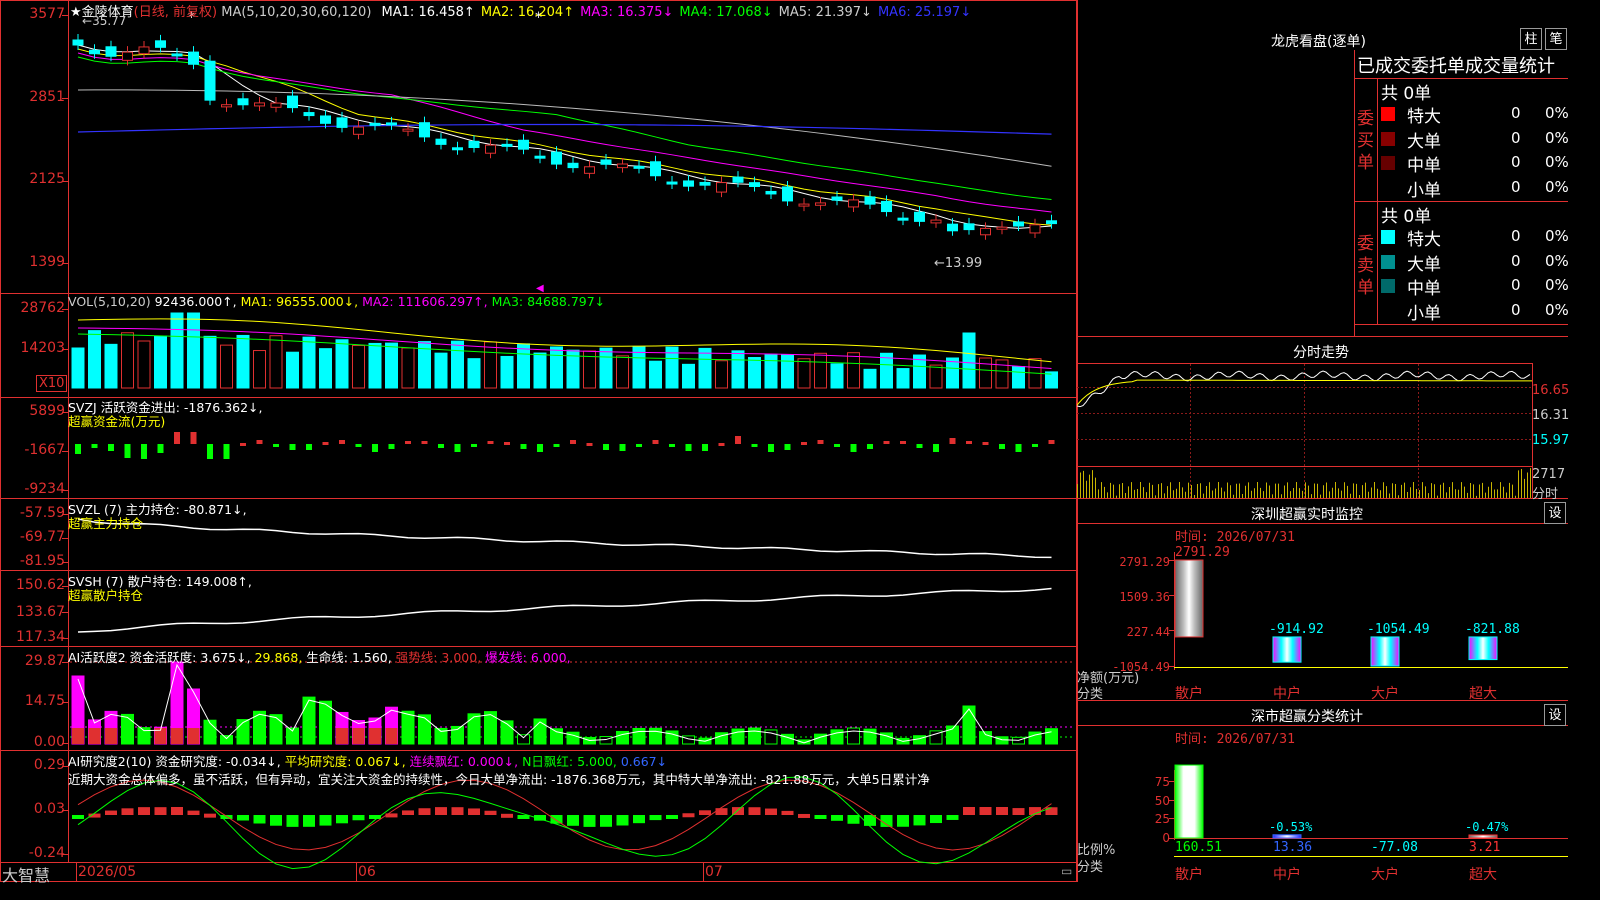 This screenshot has width=1600, height=900. Describe the element at coordinates (1424, 313) in the screenshot. I see `sell-name-3: 小单` at that location.